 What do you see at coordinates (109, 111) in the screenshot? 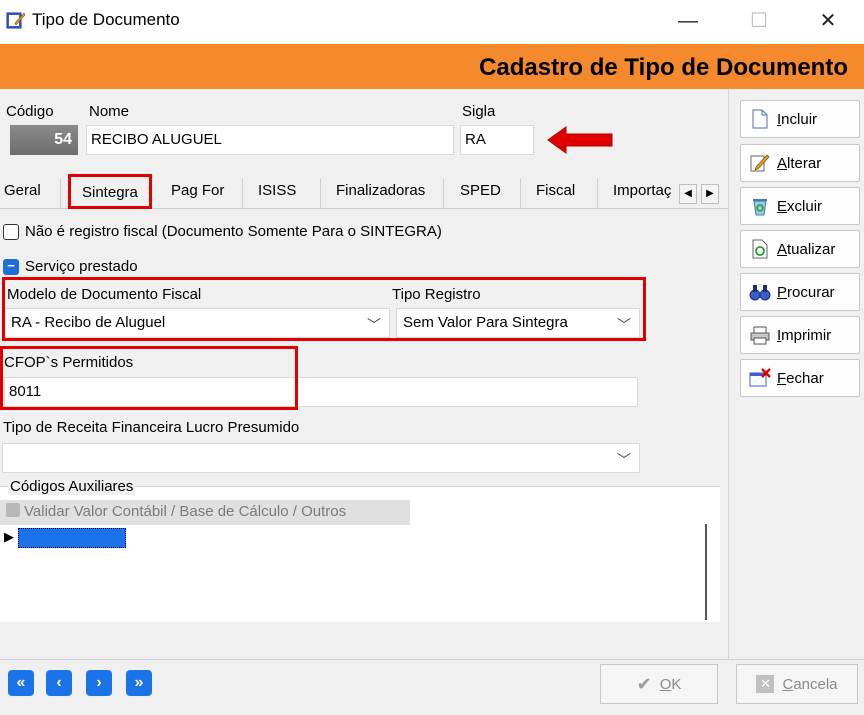
I see `nome-label: Nome` at bounding box center [109, 111].